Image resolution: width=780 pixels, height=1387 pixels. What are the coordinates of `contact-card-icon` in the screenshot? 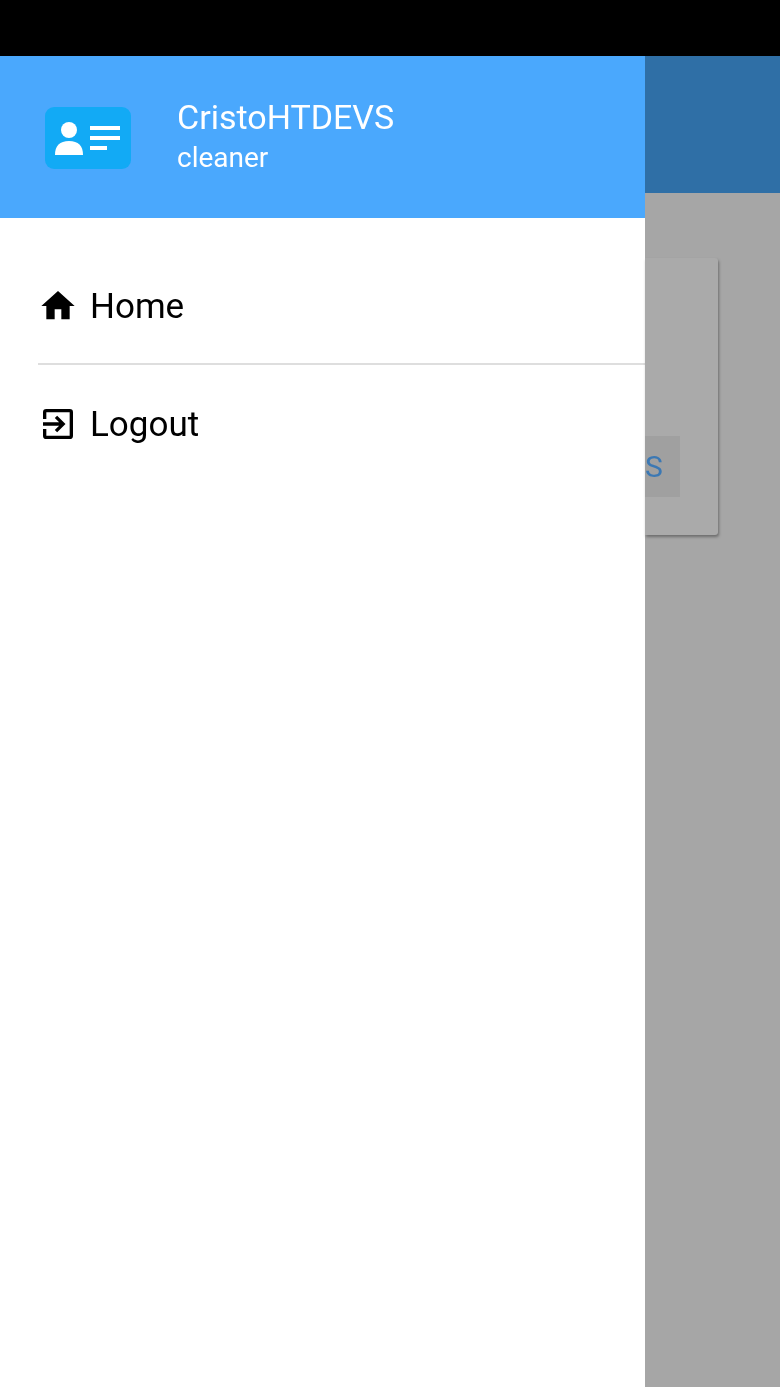 It's located at (88, 138).